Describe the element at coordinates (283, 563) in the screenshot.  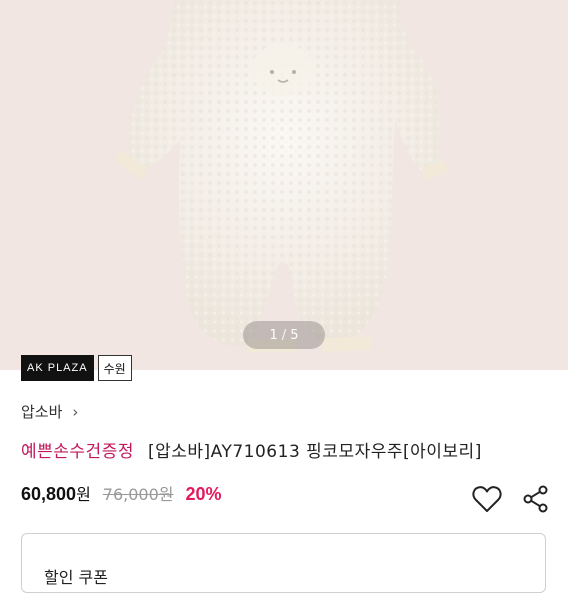
I see `coupon-panel: 할인 쿠폰` at that location.